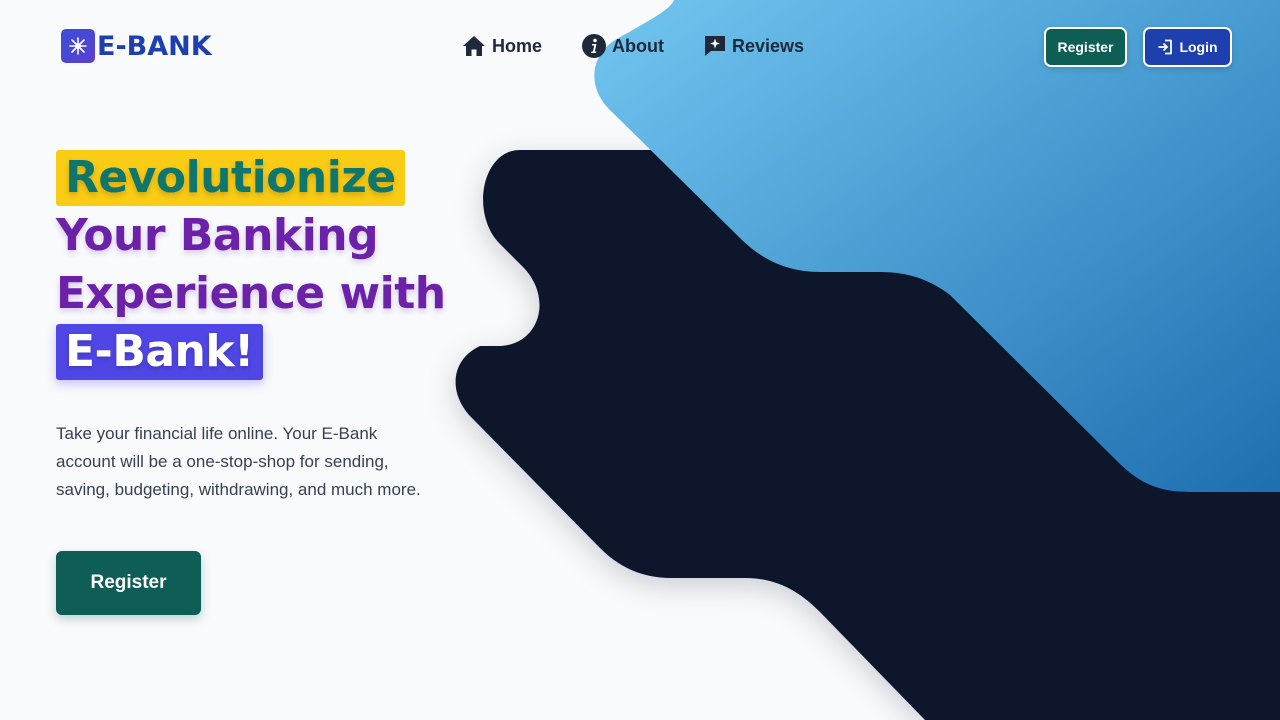 This screenshot has width=1280, height=720. I want to click on starburst-icon, so click(78, 46).